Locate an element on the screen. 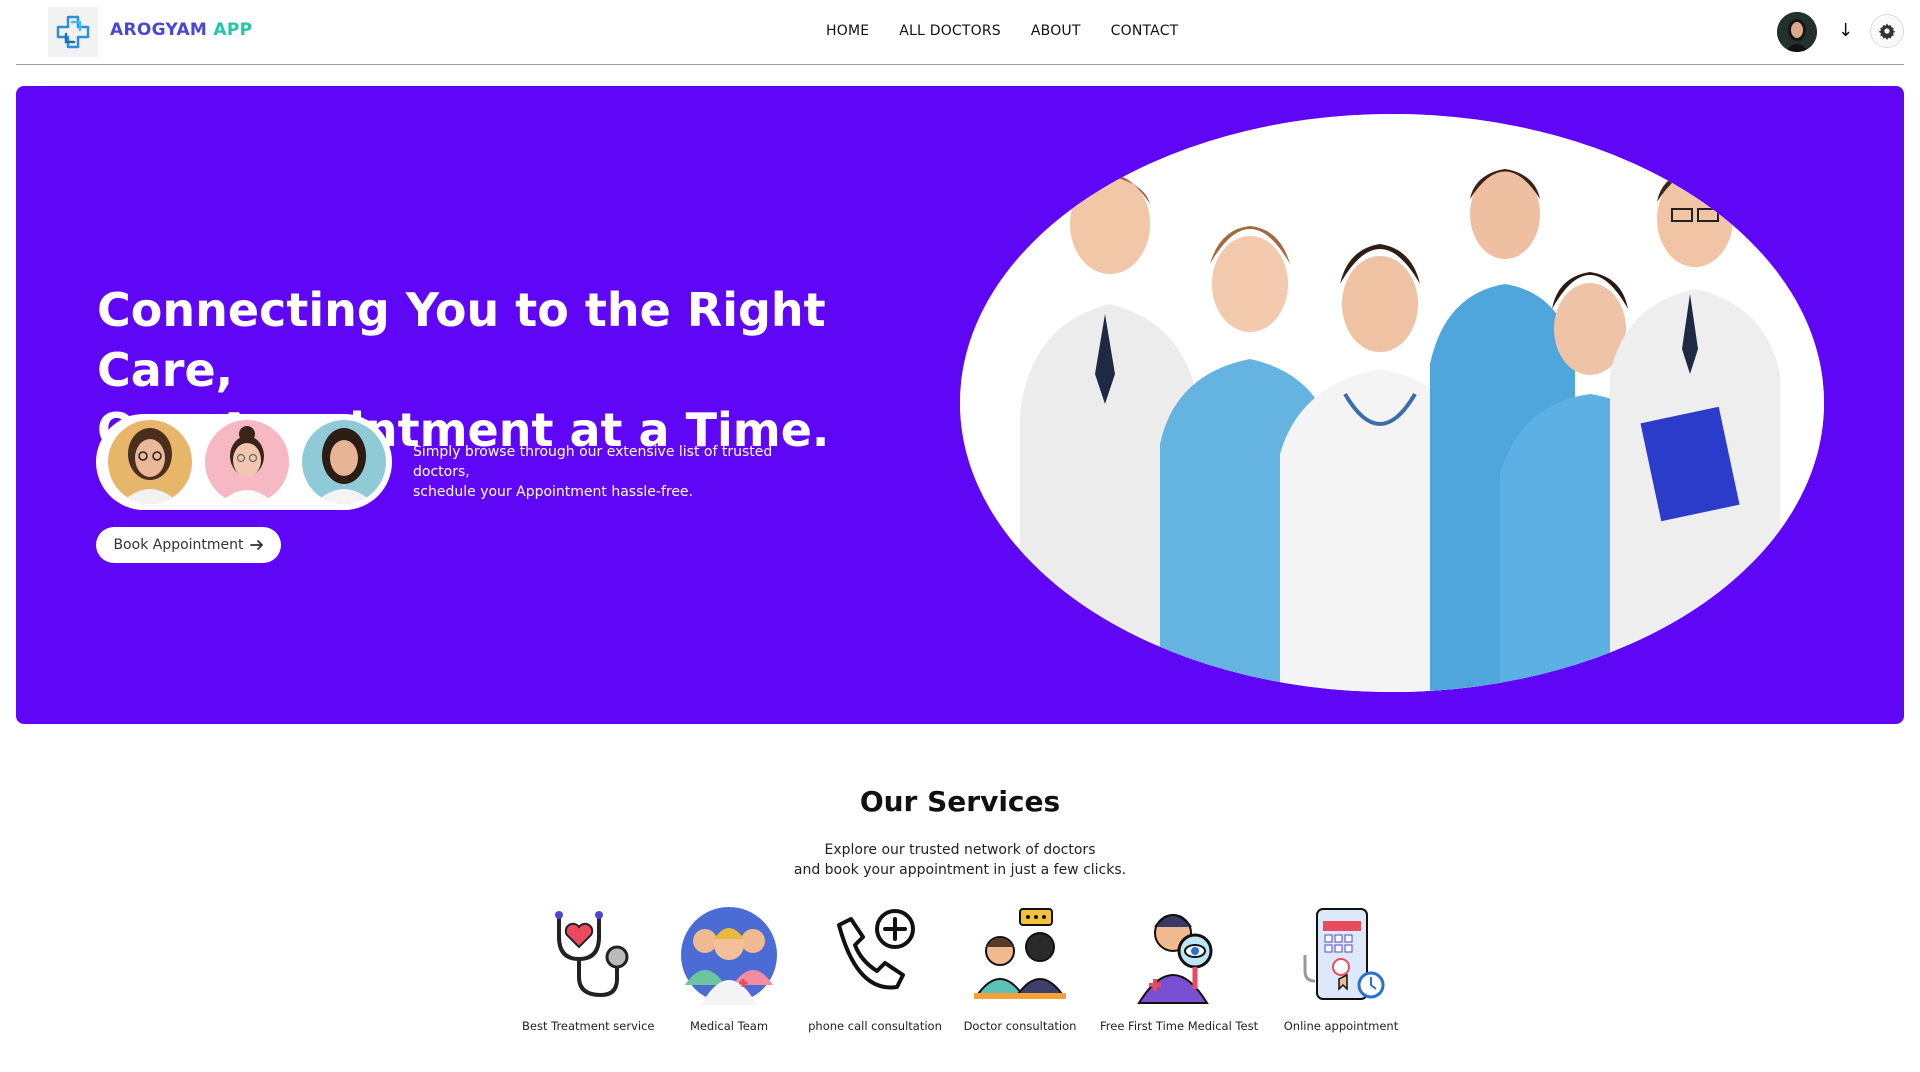 The image size is (1920, 1072). arrow-right-icon is located at coordinates (256, 545).